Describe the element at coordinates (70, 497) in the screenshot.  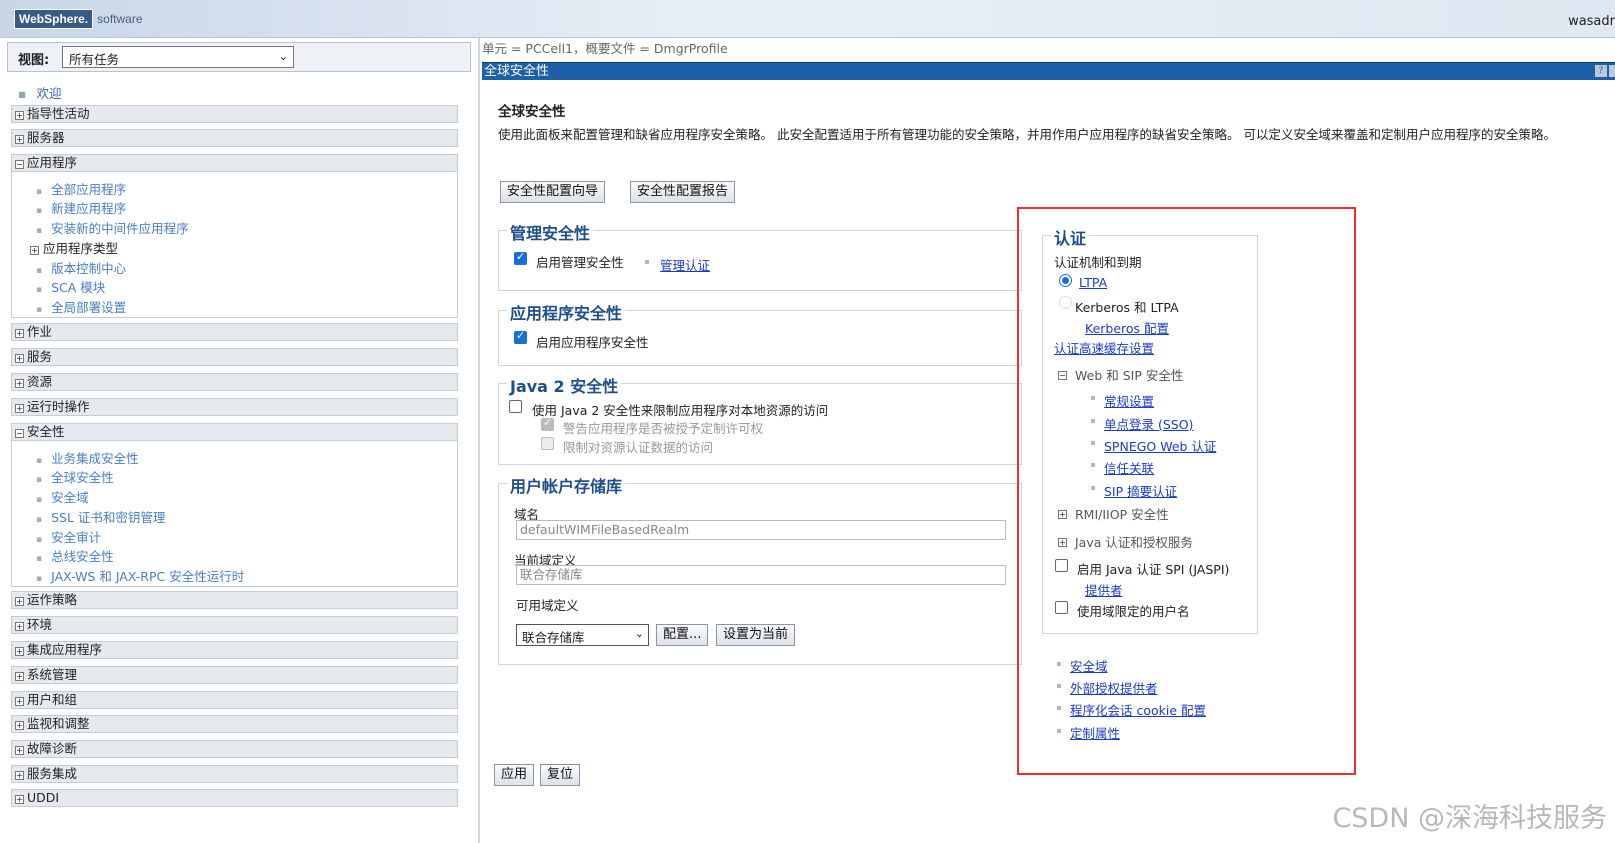
I see `nav-item-label: 安全域` at that location.